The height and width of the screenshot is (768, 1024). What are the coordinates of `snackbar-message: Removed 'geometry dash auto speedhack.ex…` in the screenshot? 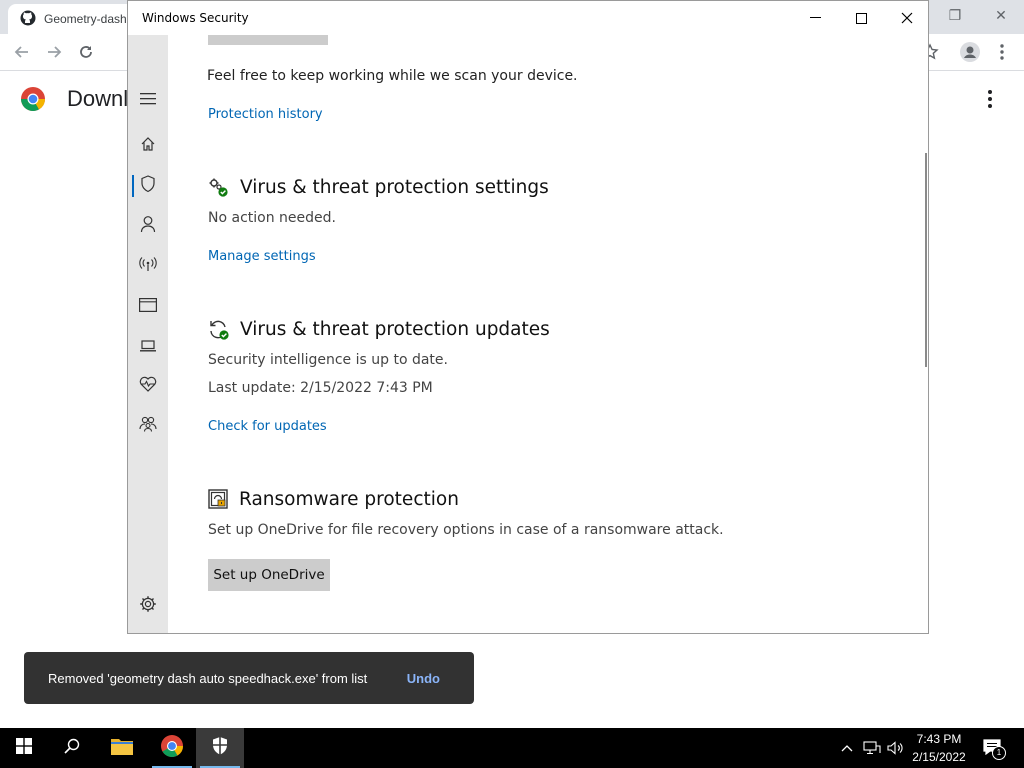 It's located at (208, 678).